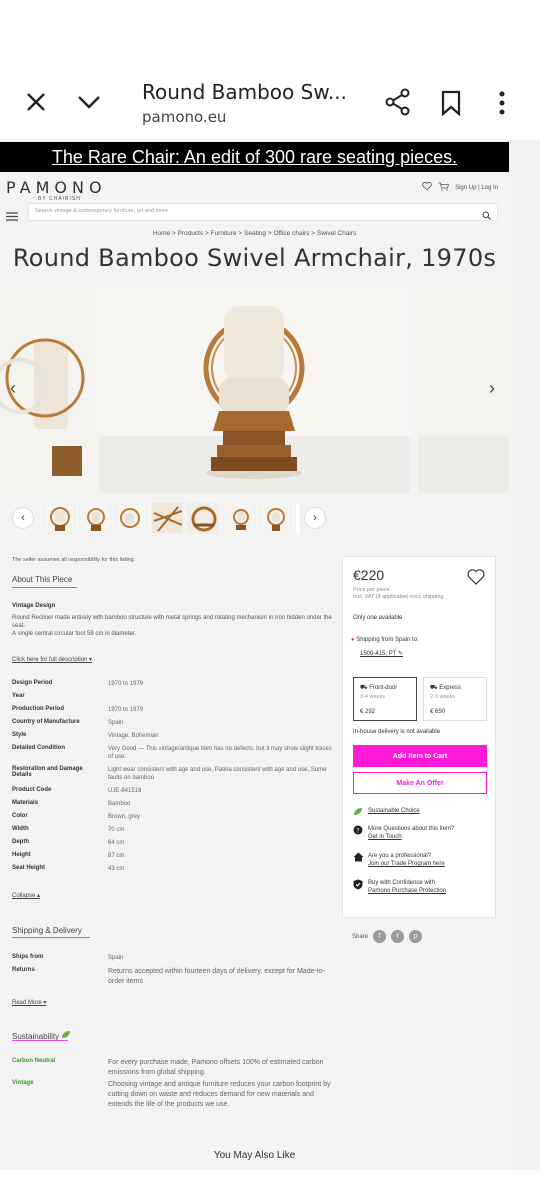 Image resolution: width=540 pixels, height=1200 pixels. I want to click on full-description-label: Click here for full description, so click(50, 660).